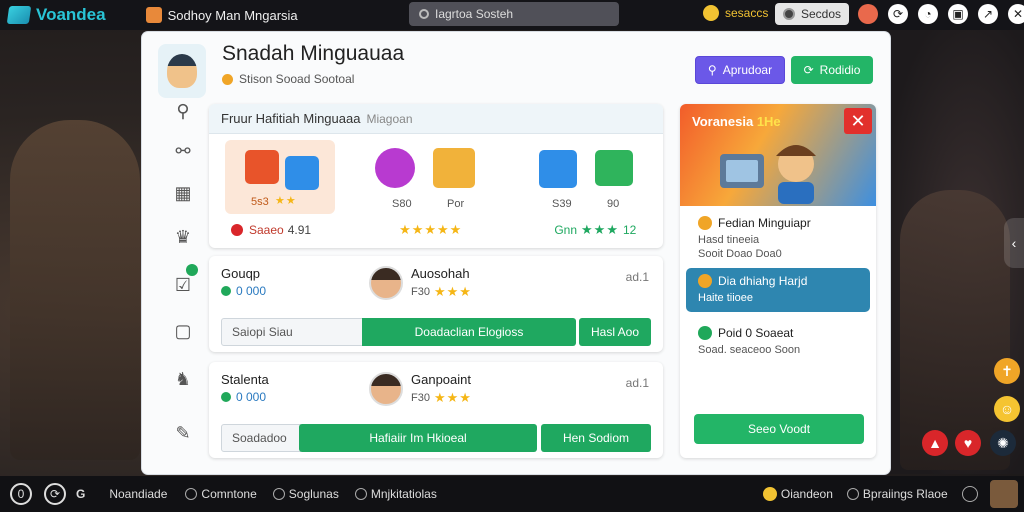 The image size is (1024, 512). What do you see at coordinates (868, 14) in the screenshot?
I see `profile-avatar-icon` at bounding box center [868, 14].